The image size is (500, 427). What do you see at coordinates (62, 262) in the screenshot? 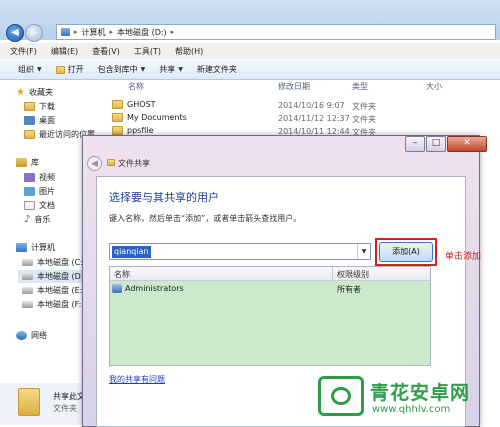
I see `nav-label: 本地磁盘 (C:)` at bounding box center [62, 262].